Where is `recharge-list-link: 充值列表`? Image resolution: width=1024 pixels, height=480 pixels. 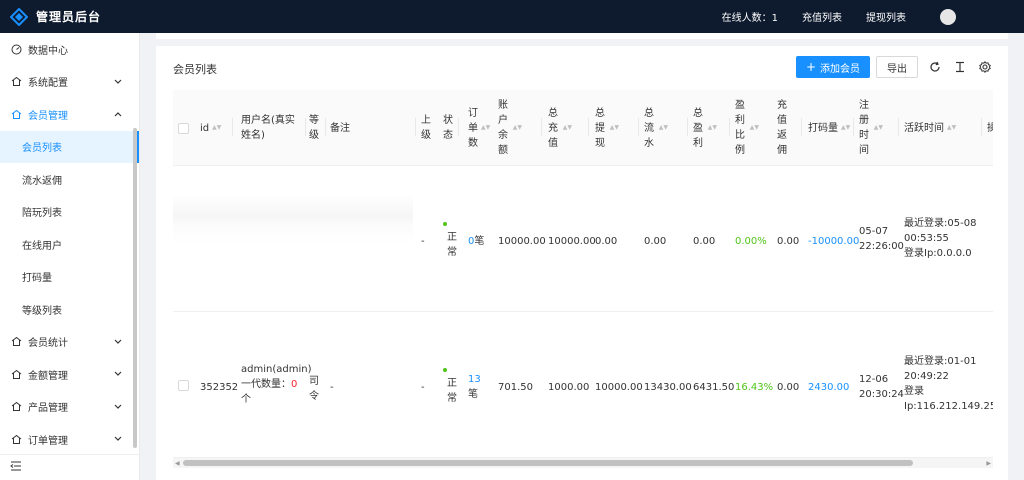
recharge-list-link: 充值列表 is located at coordinates (822, 16).